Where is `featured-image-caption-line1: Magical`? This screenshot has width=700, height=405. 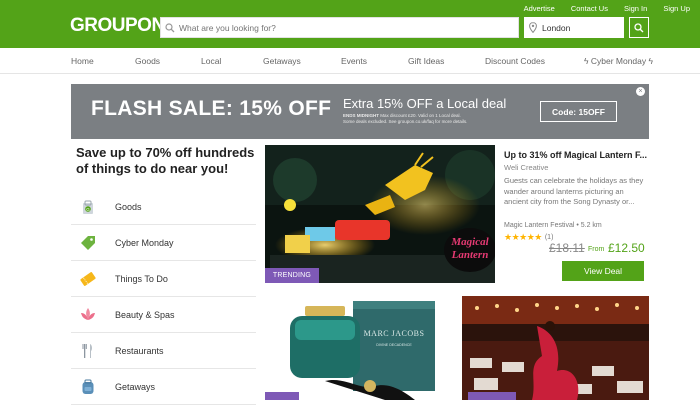
featured-image-caption-line1: Magical is located at coordinates (469, 242).